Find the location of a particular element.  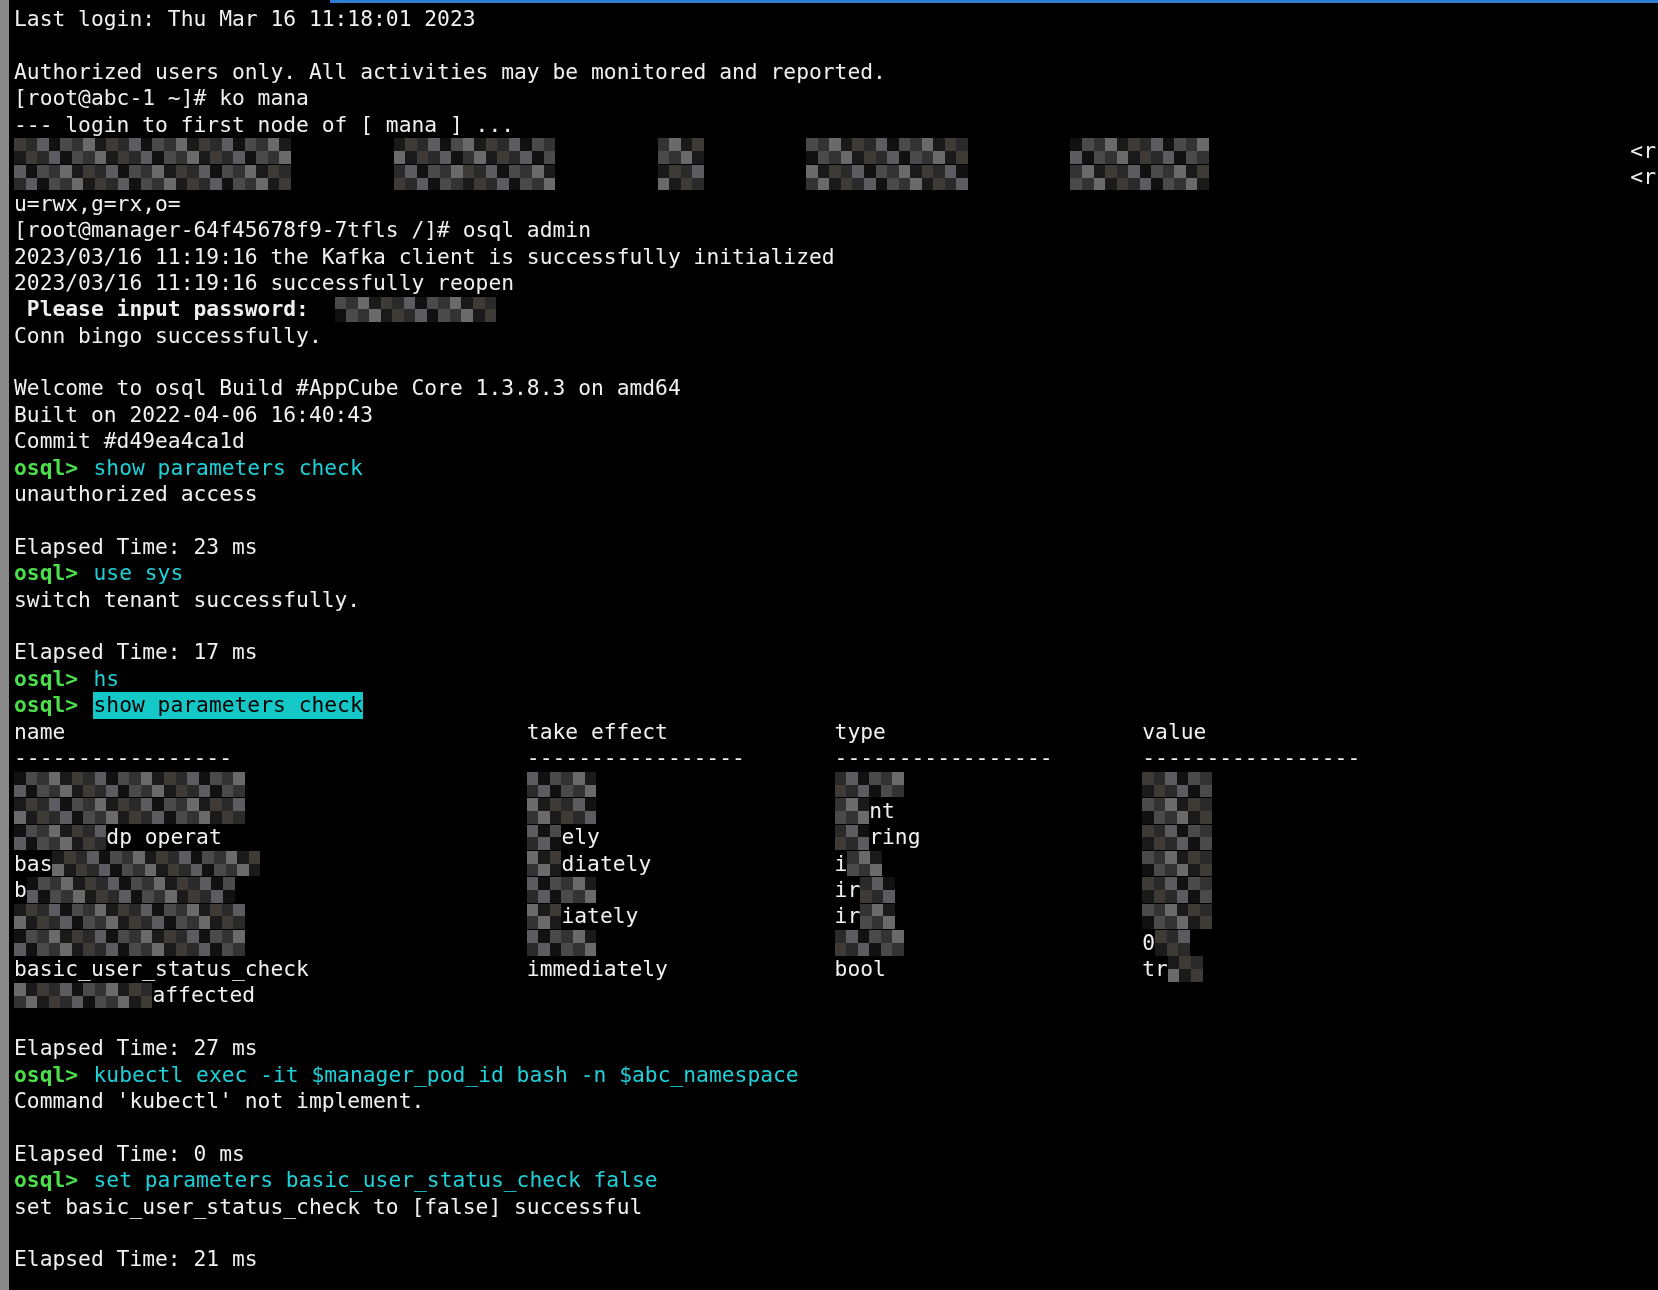

terminal-line: set basic_user_status_check to [false] successful is located at coordinates (328, 1206).